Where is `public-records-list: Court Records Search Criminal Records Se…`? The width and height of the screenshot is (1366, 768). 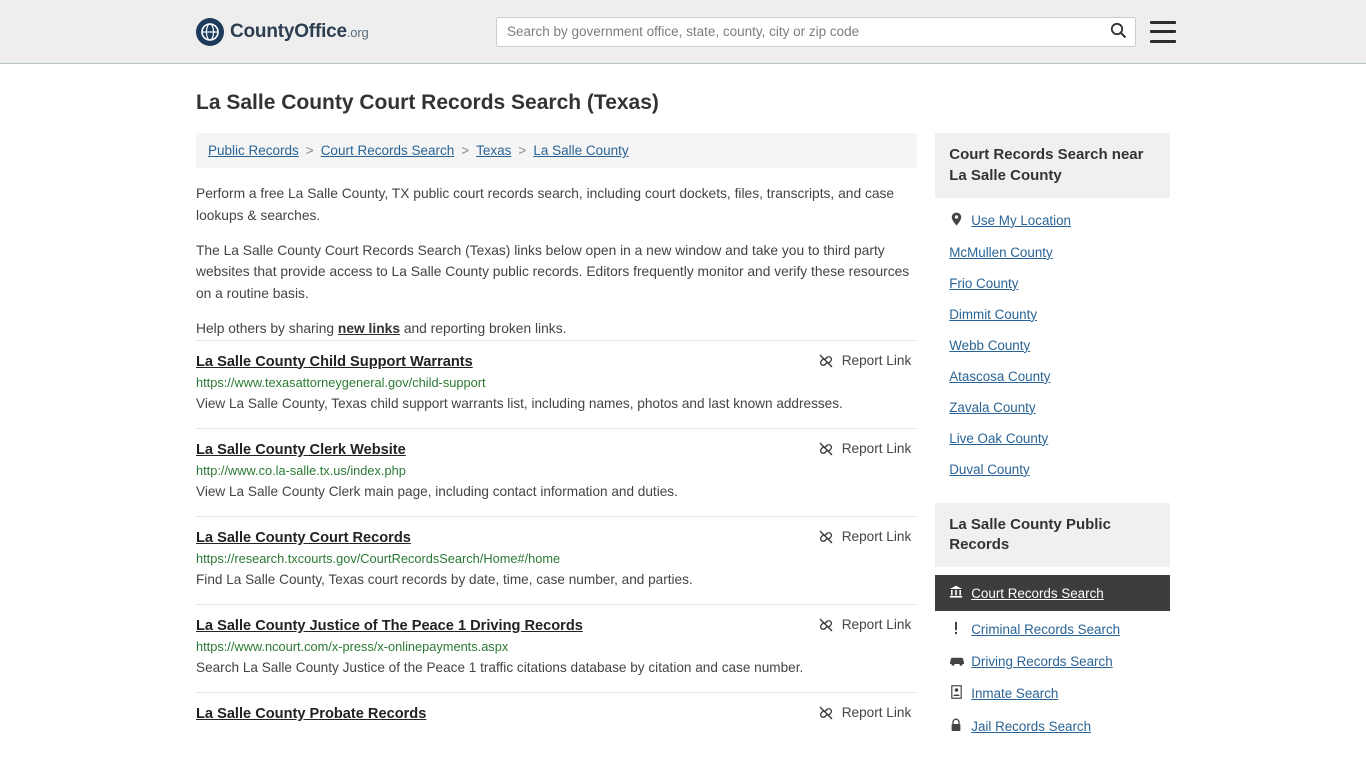
public-records-list: Court Records Search Criminal Records Se… is located at coordinates (1052, 655).